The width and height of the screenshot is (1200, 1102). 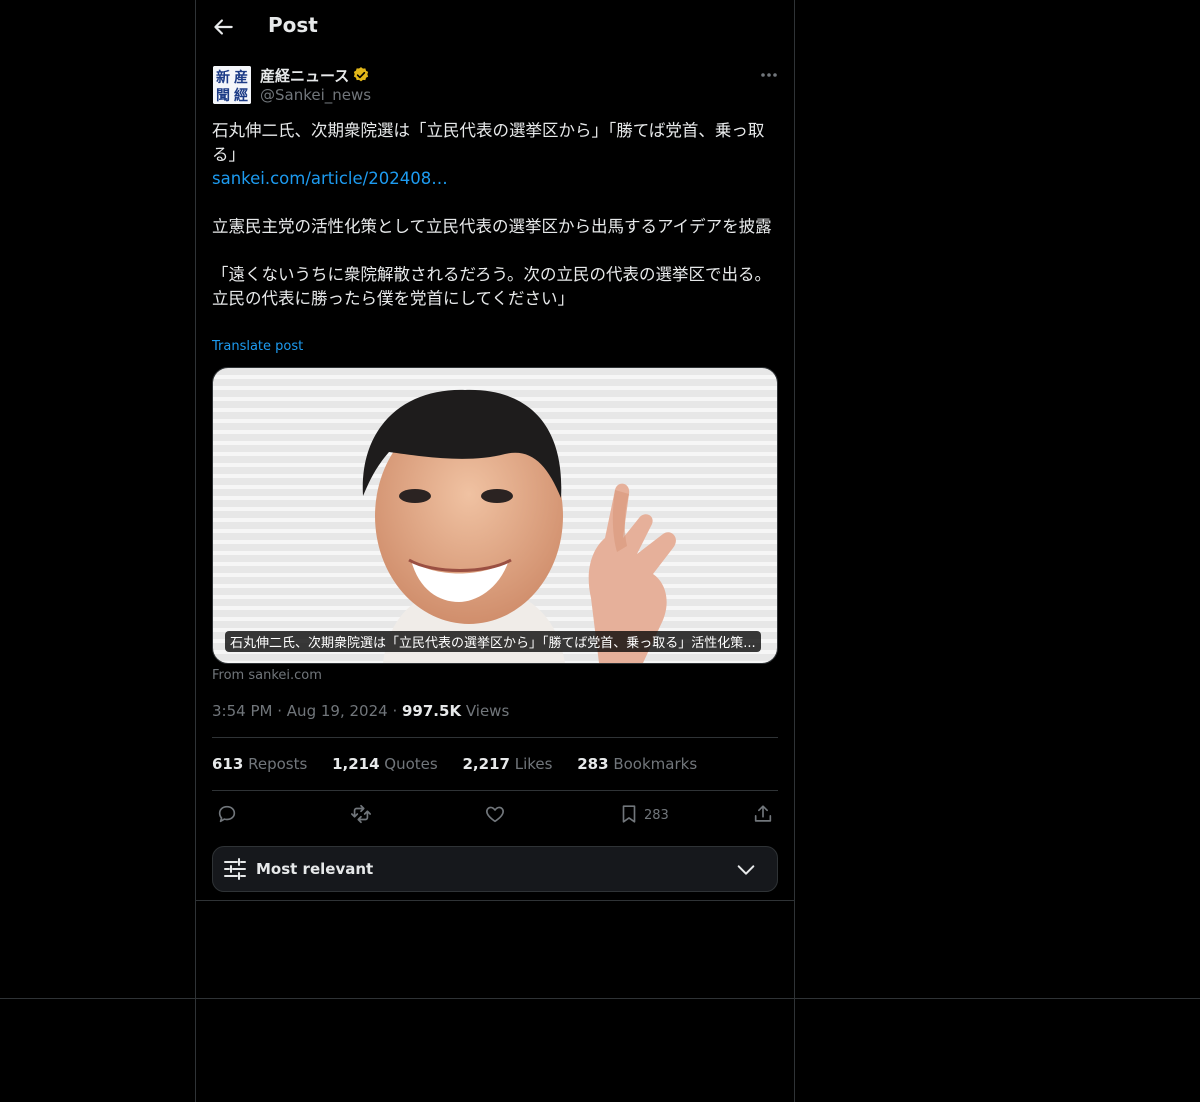 What do you see at coordinates (223, 96) in the screenshot?
I see `svg-text: 聞` at bounding box center [223, 96].